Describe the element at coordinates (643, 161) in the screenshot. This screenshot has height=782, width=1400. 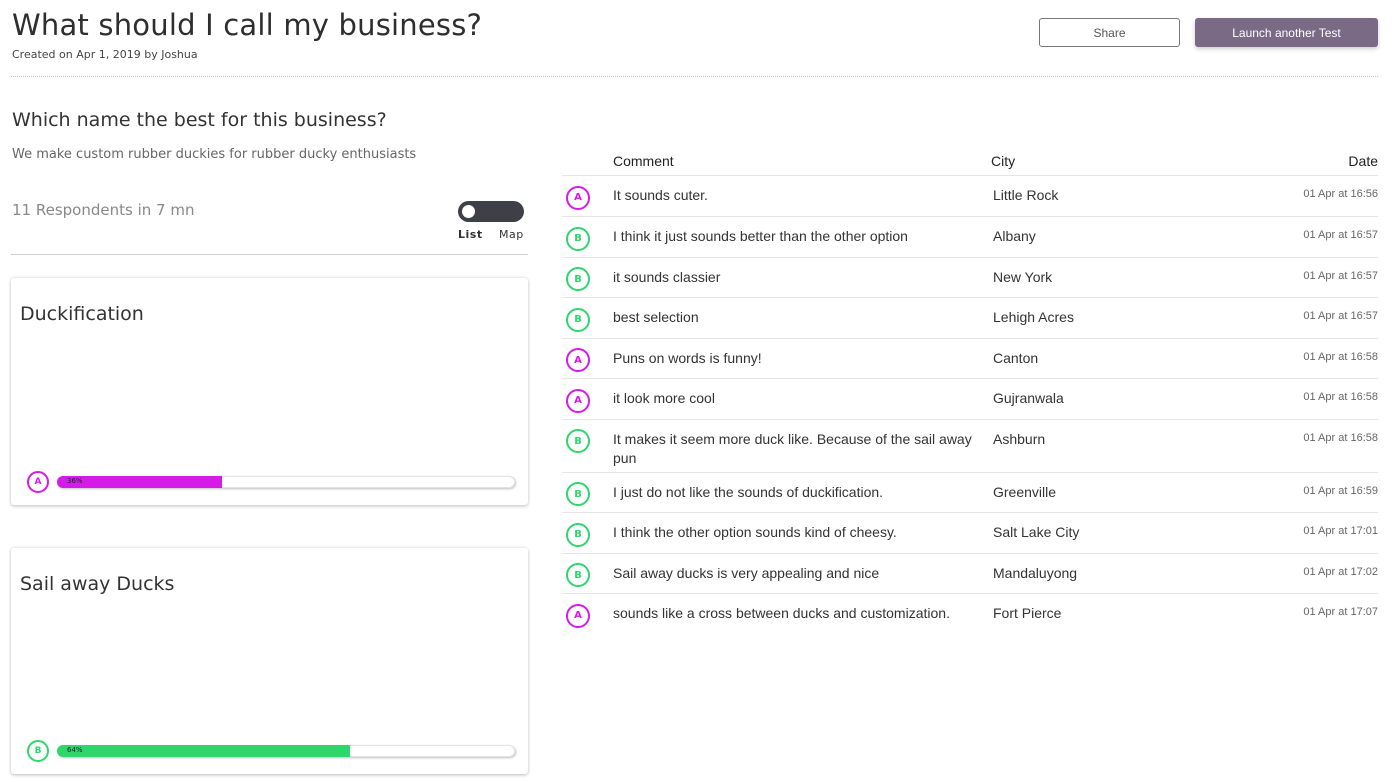
I see `column-header-comment: Comment` at that location.